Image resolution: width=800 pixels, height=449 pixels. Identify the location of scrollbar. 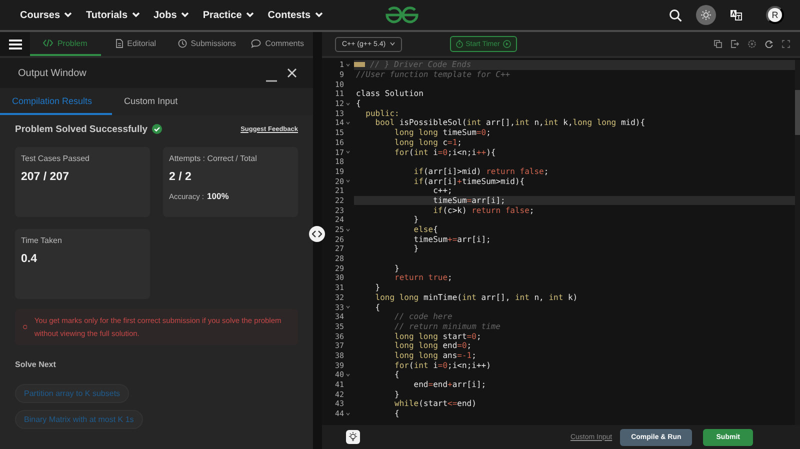
(797, 242).